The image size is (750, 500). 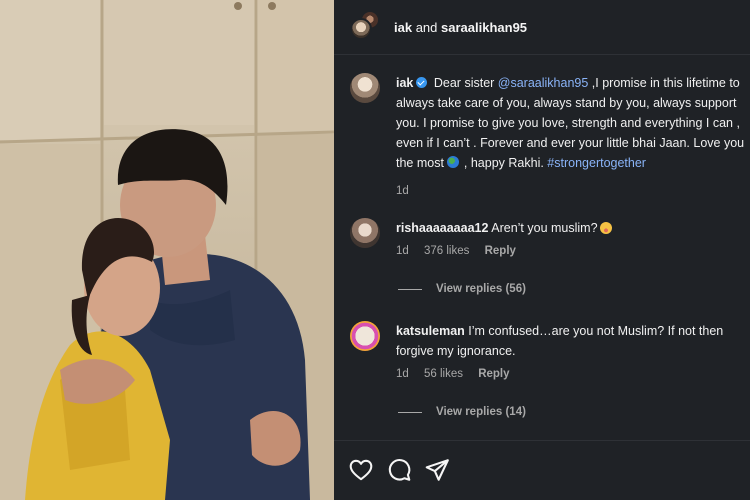 What do you see at coordinates (542, 470) in the screenshot?
I see `action-bar` at bounding box center [542, 470].